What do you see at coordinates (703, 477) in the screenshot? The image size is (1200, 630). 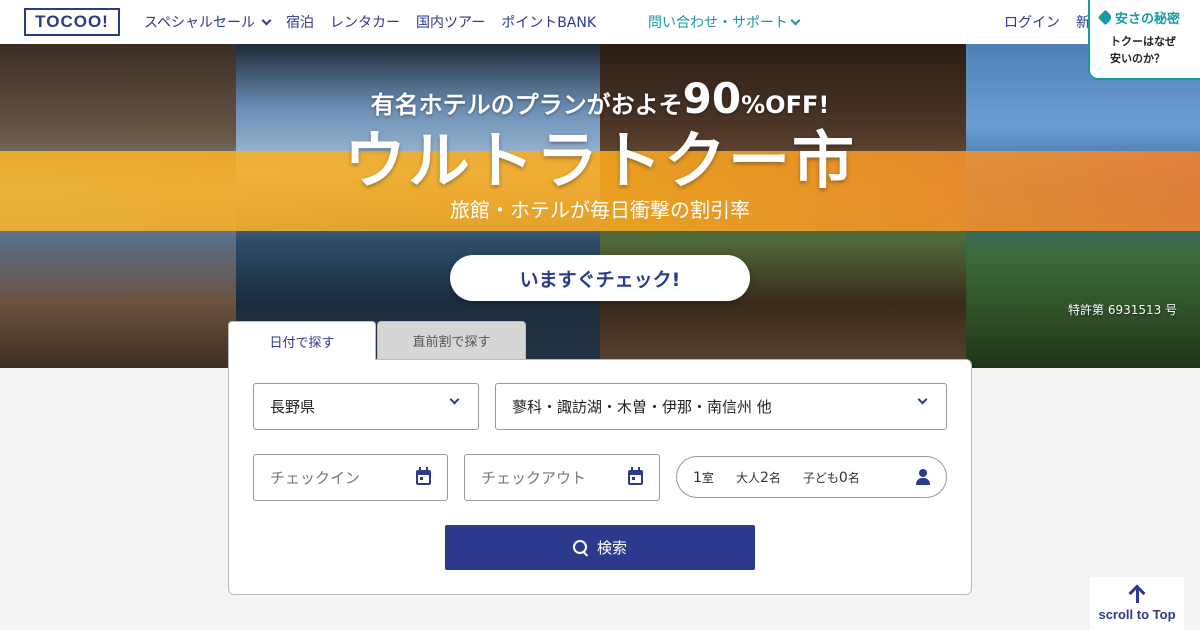 I see `rooms-count: 1室` at bounding box center [703, 477].